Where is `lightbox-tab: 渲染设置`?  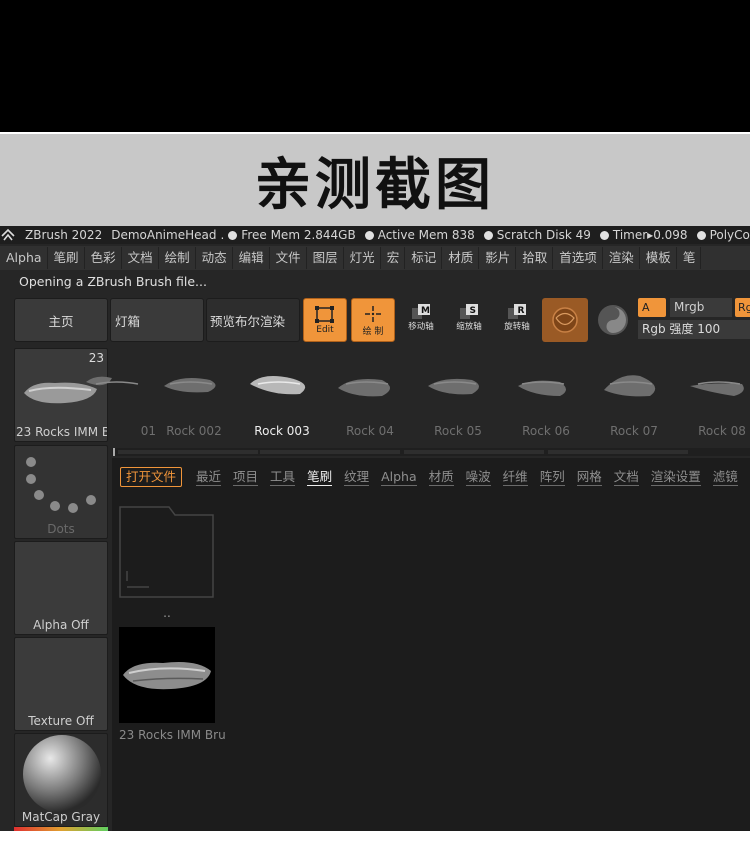 lightbox-tab: 渲染设置 is located at coordinates (675, 477).